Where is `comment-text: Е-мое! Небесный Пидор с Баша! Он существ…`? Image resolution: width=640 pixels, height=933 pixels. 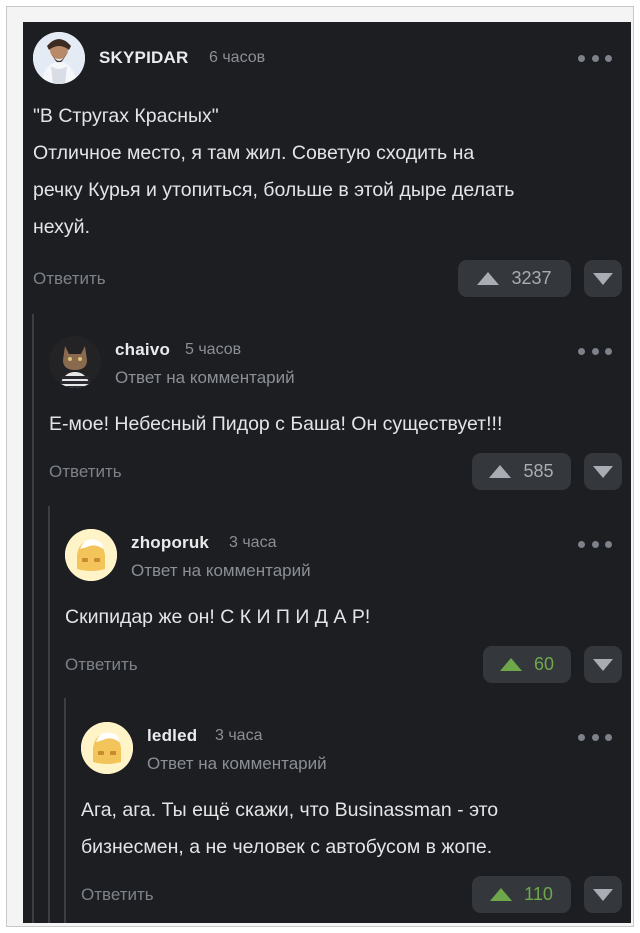 comment-text: Е-мое! Небесный Пидор с Баша! Он существ… is located at coordinates (336, 424).